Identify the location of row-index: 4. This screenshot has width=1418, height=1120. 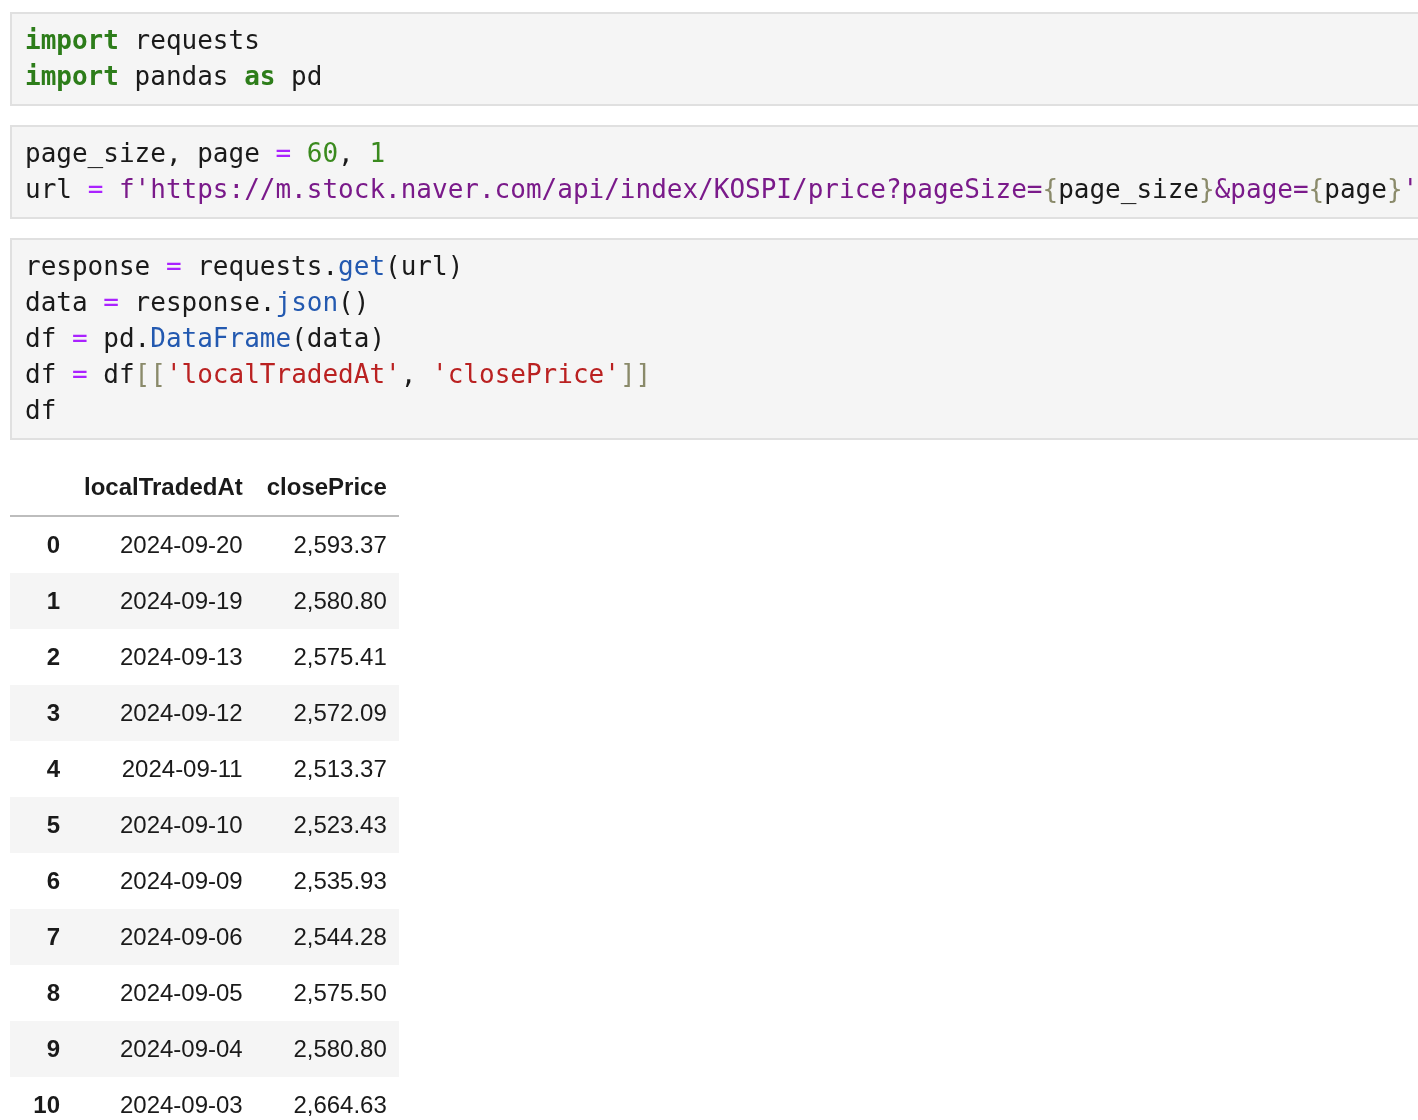
(41, 769).